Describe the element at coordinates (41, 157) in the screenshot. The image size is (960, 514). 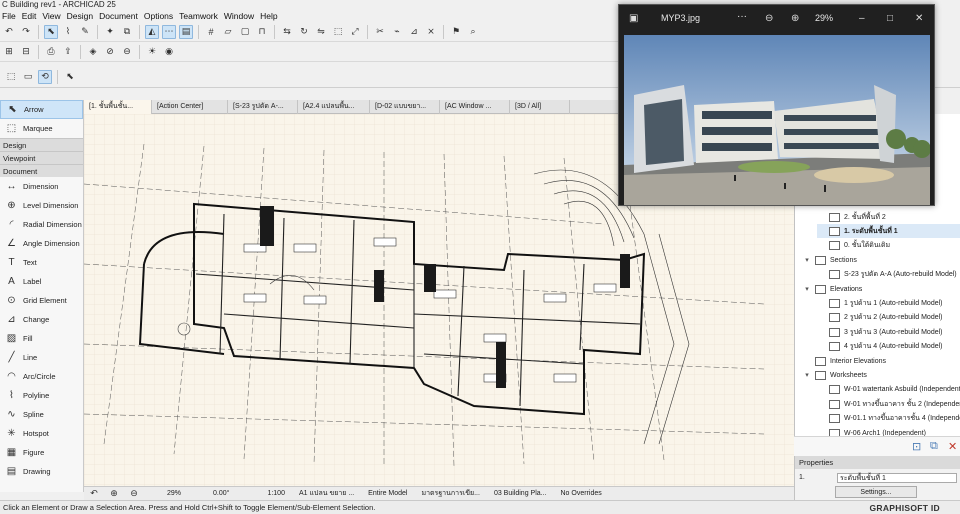
I see `toolbox-group-viewpoint: Viewpoint` at that location.